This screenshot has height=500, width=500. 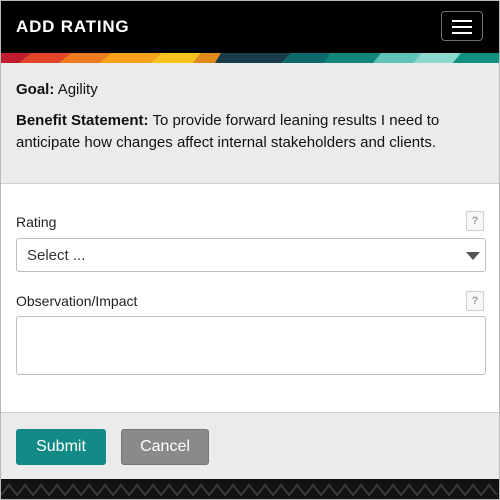 What do you see at coordinates (462, 21) in the screenshot?
I see `hamburger-menu-icon` at bounding box center [462, 21].